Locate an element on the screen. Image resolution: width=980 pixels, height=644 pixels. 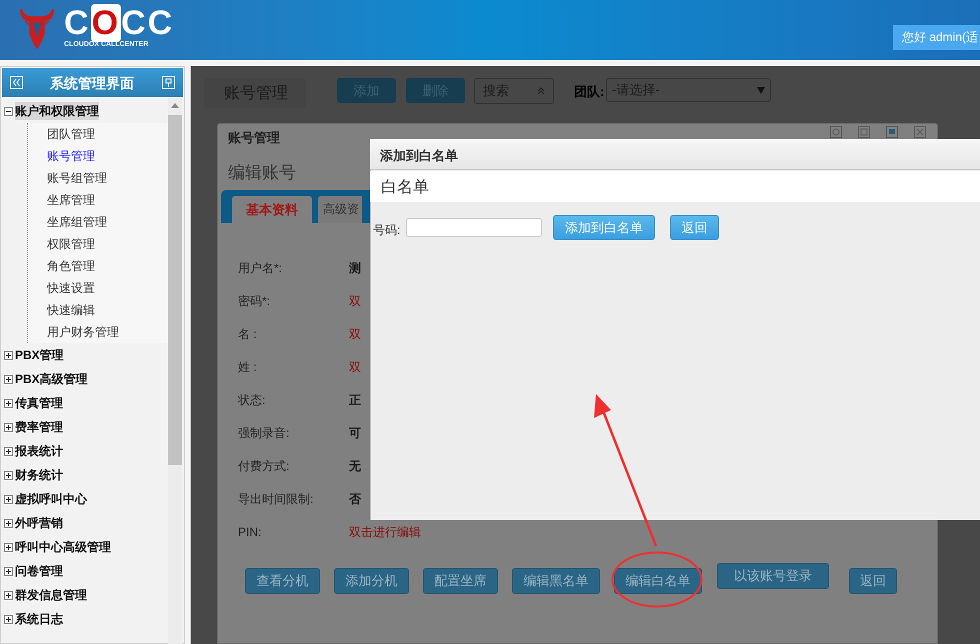
collapse-icon is located at coordinates (16, 82).